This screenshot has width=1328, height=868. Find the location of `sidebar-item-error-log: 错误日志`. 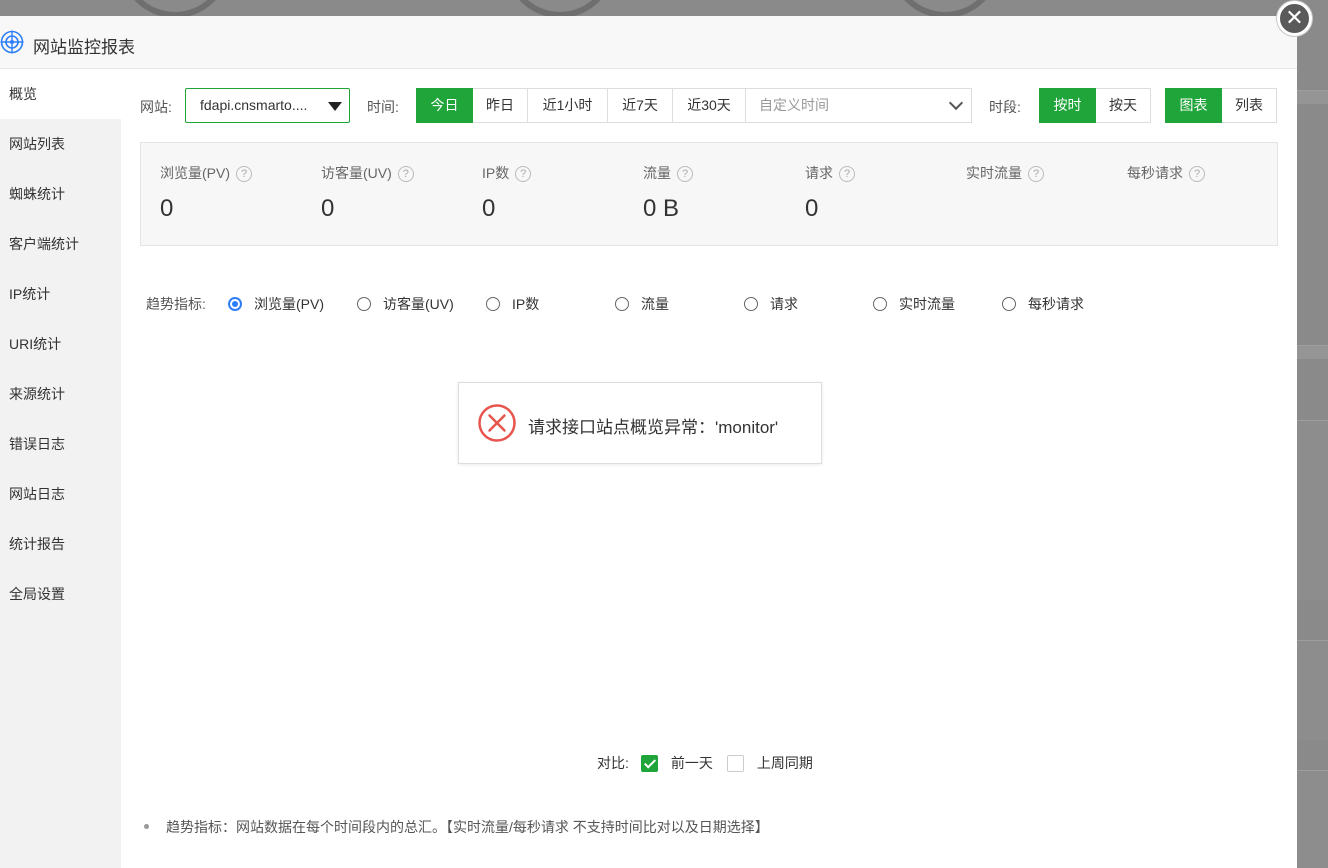

sidebar-item-error-log: 错误日志 is located at coordinates (60, 444).